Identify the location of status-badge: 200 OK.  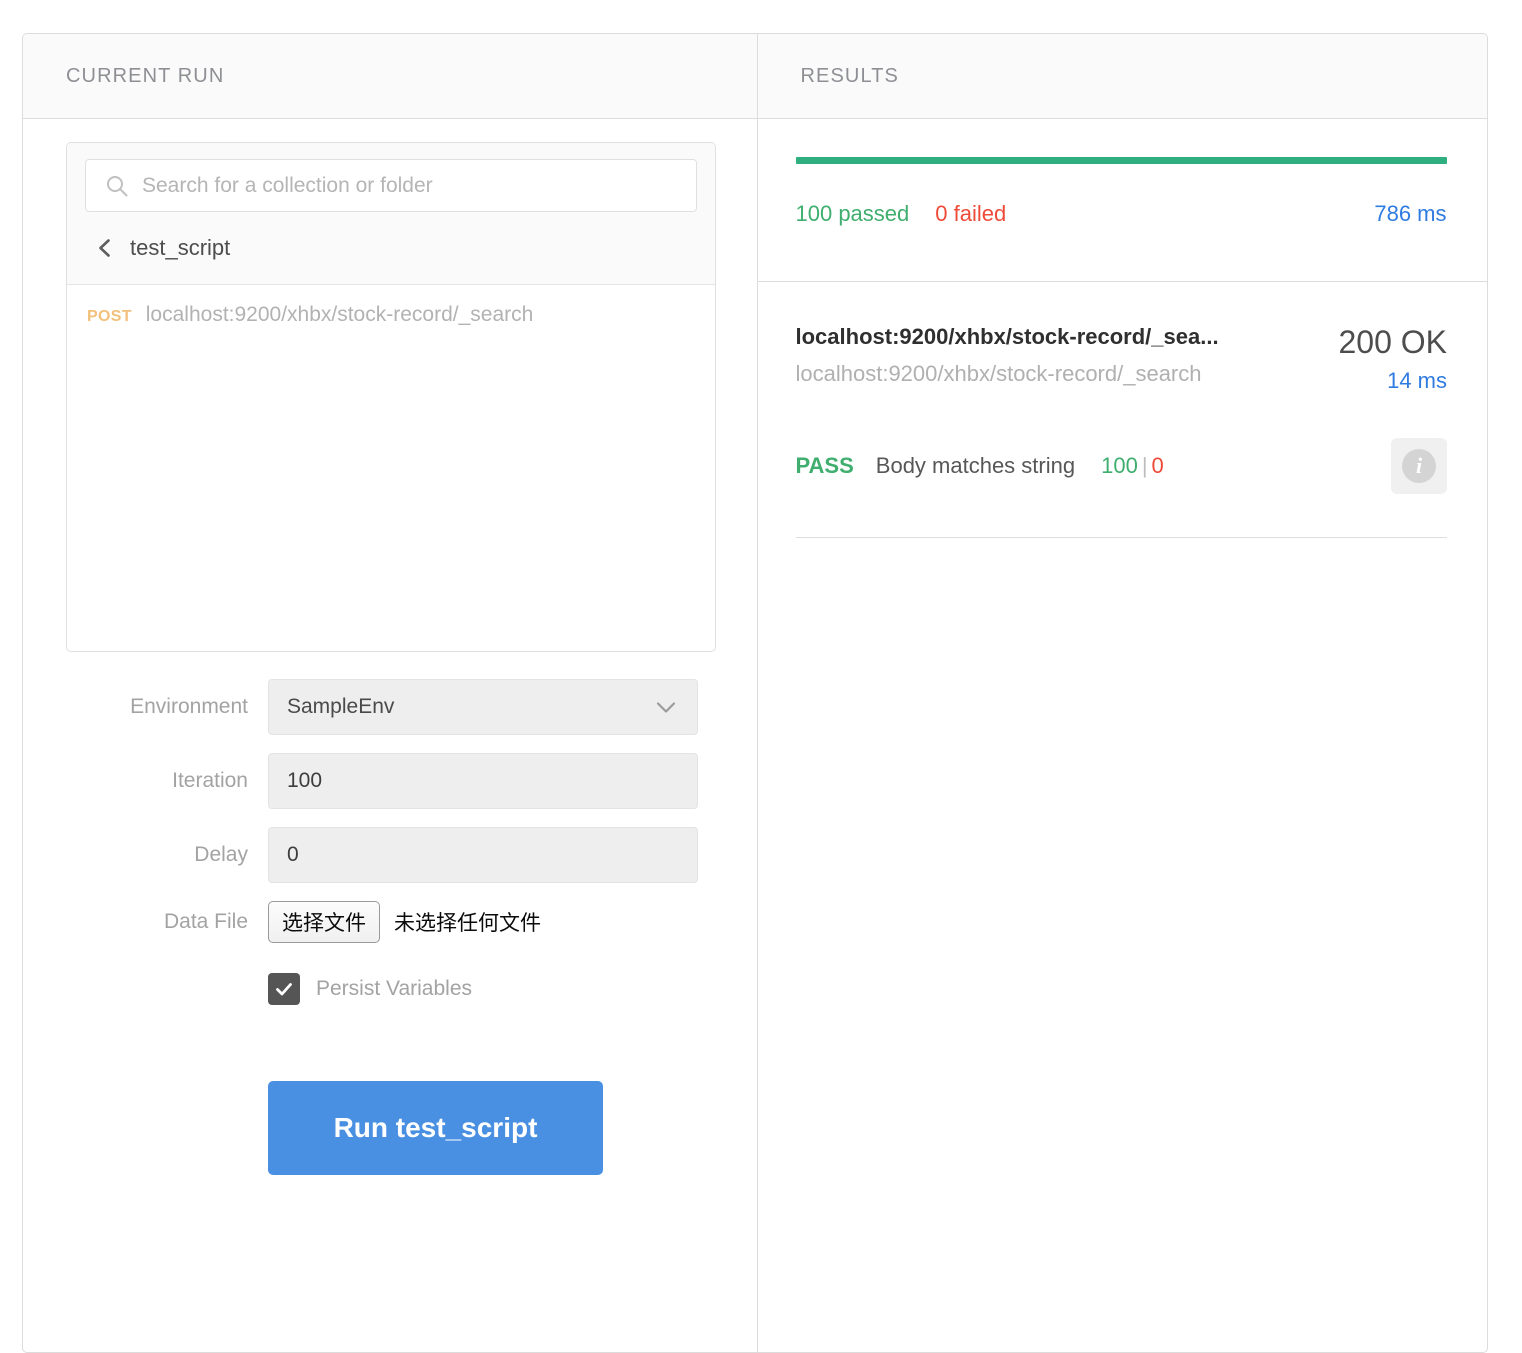
(1392, 342).